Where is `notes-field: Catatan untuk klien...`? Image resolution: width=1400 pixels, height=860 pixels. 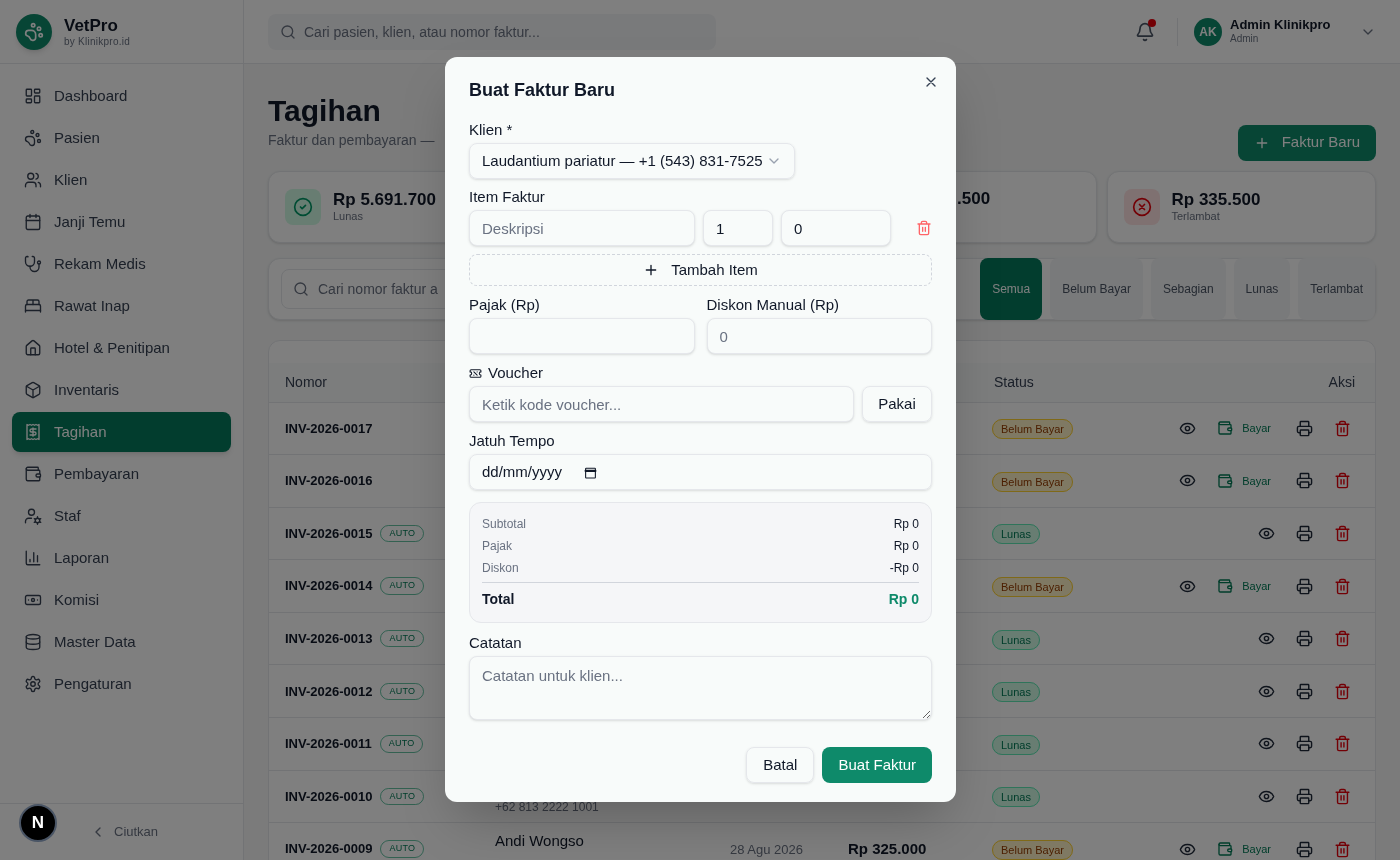 notes-field: Catatan untuk klien... is located at coordinates (700, 688).